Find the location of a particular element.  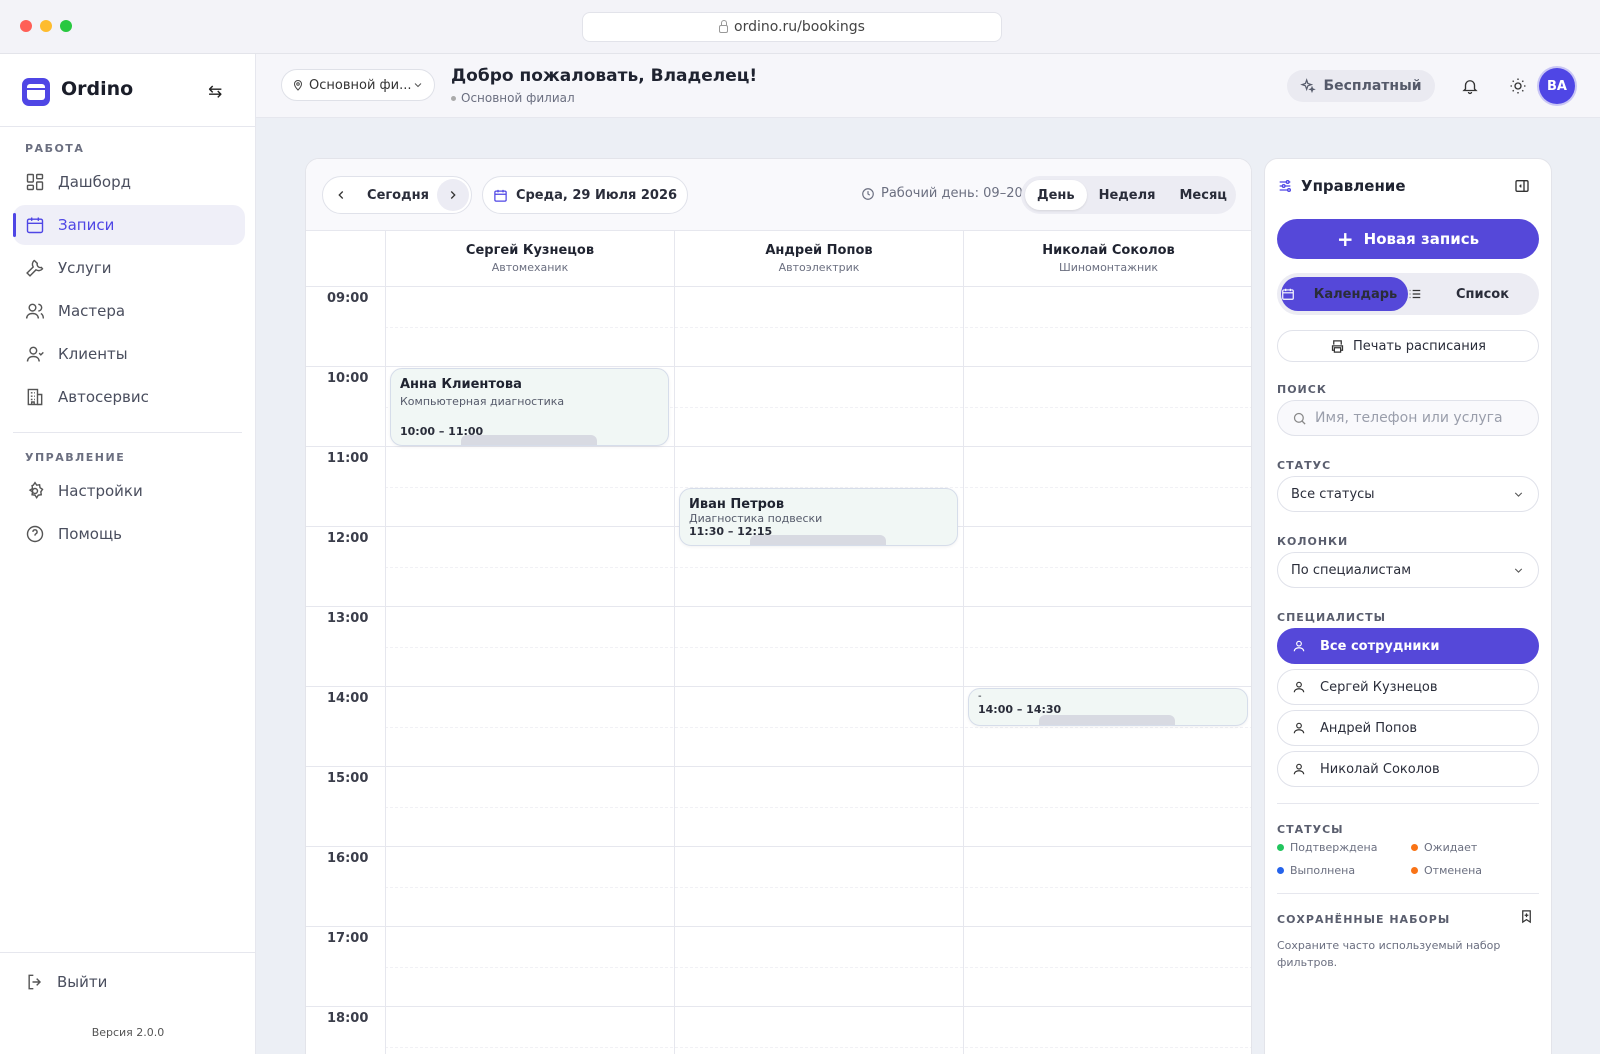

date-navigation: Сегодня is located at coordinates (397, 195).